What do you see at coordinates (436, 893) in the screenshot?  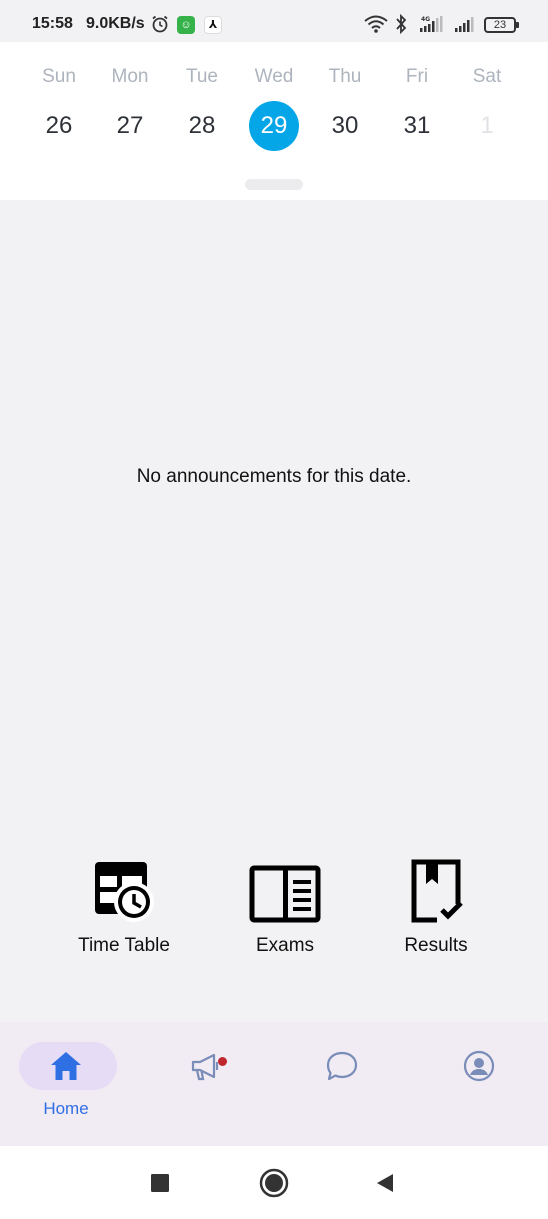 I see `bookmark-check-icon` at bounding box center [436, 893].